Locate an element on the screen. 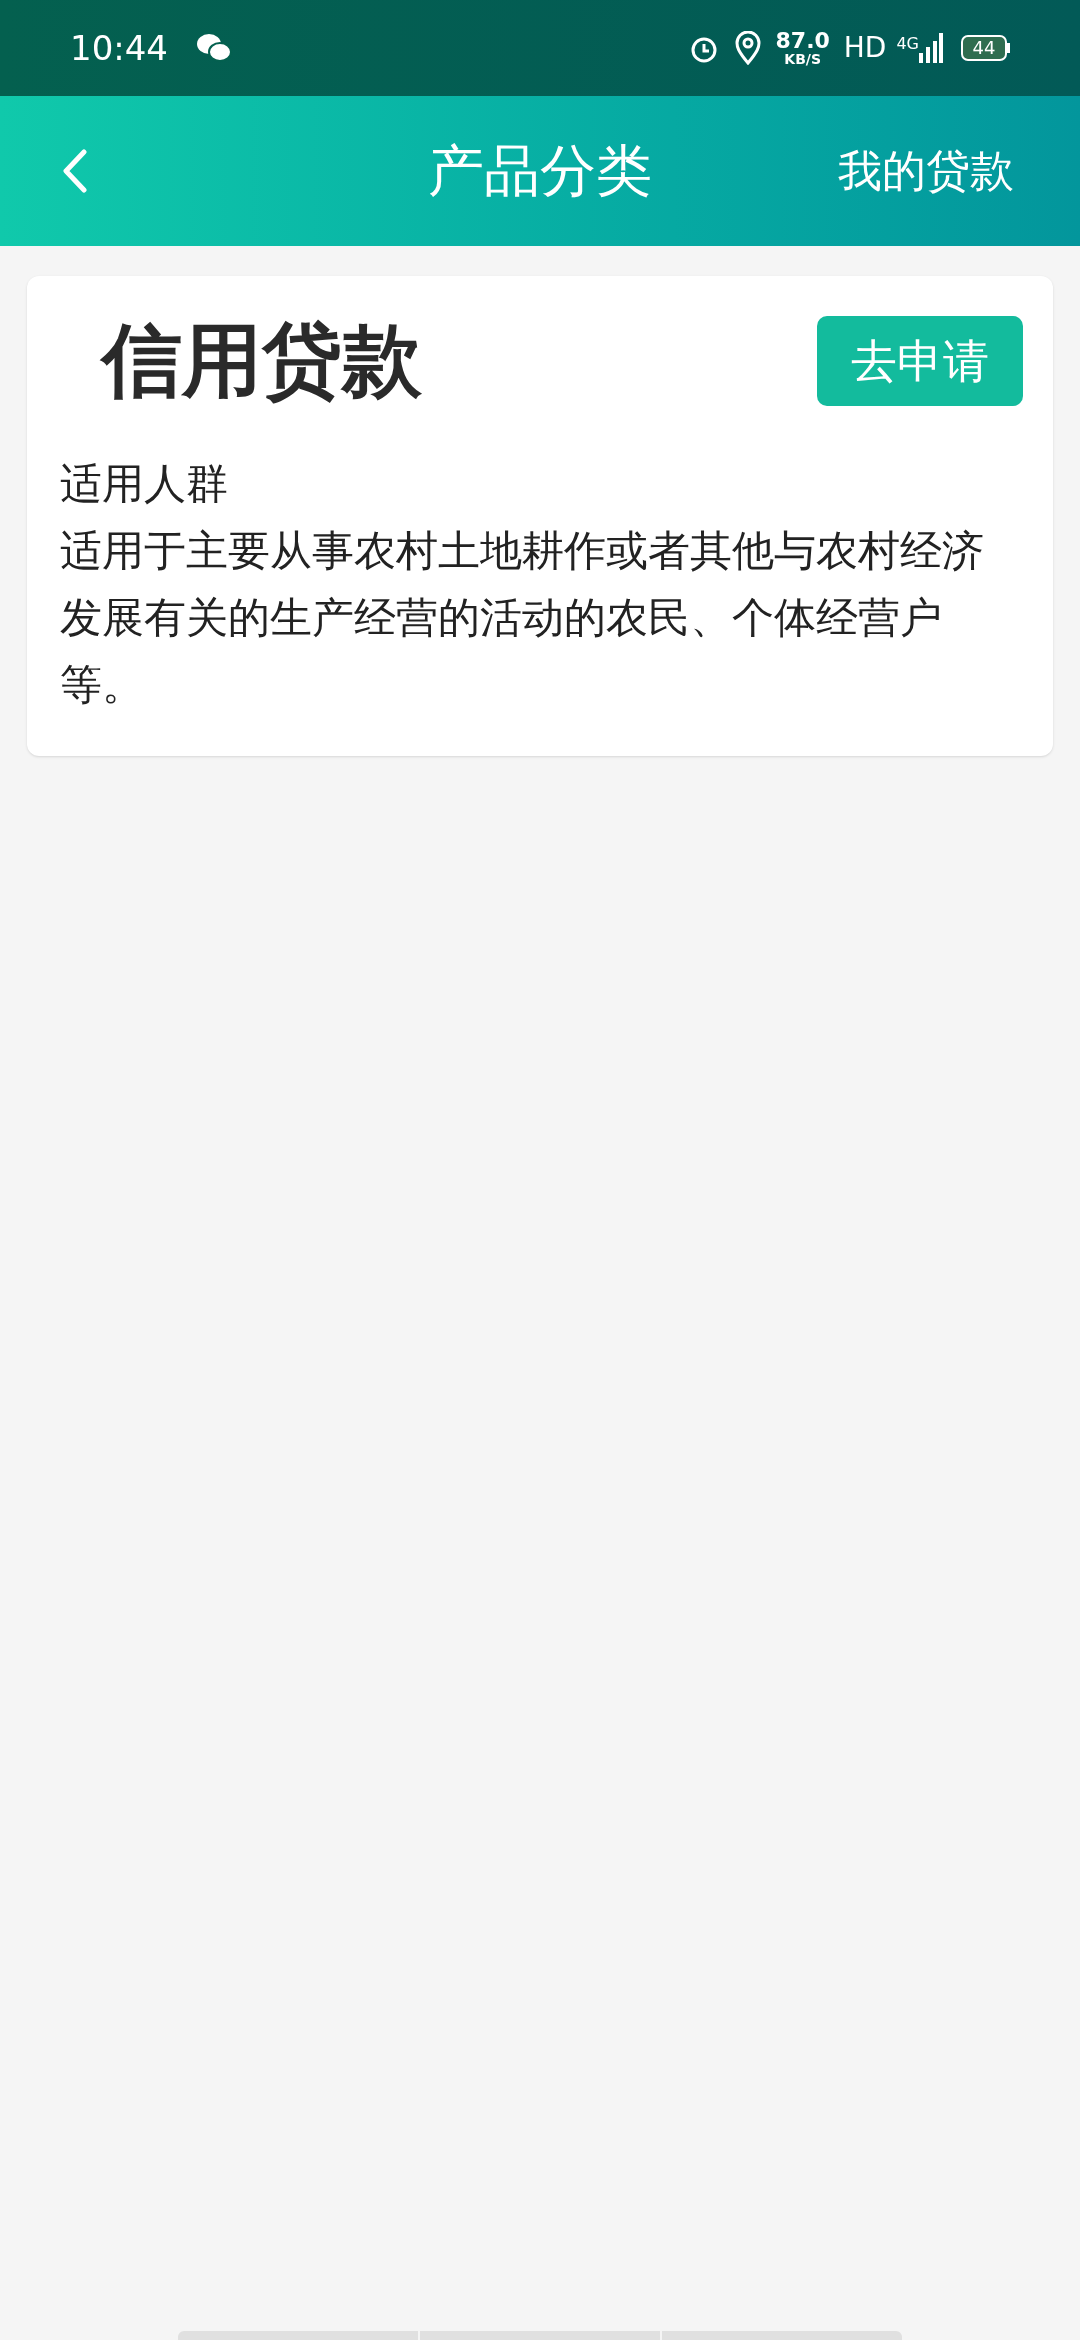 This screenshot has height=2340, width=1080. hd-label: HD is located at coordinates (865, 48).